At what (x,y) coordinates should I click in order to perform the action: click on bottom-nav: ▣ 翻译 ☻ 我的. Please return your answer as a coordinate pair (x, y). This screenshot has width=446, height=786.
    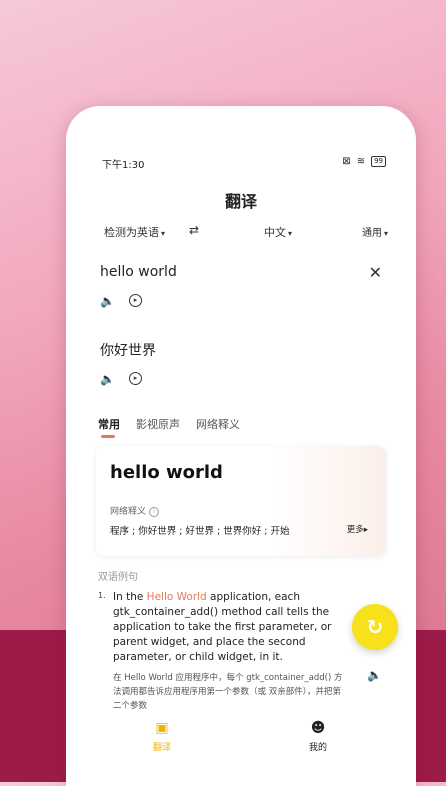
    Looking at the image, I should click on (241, 741).